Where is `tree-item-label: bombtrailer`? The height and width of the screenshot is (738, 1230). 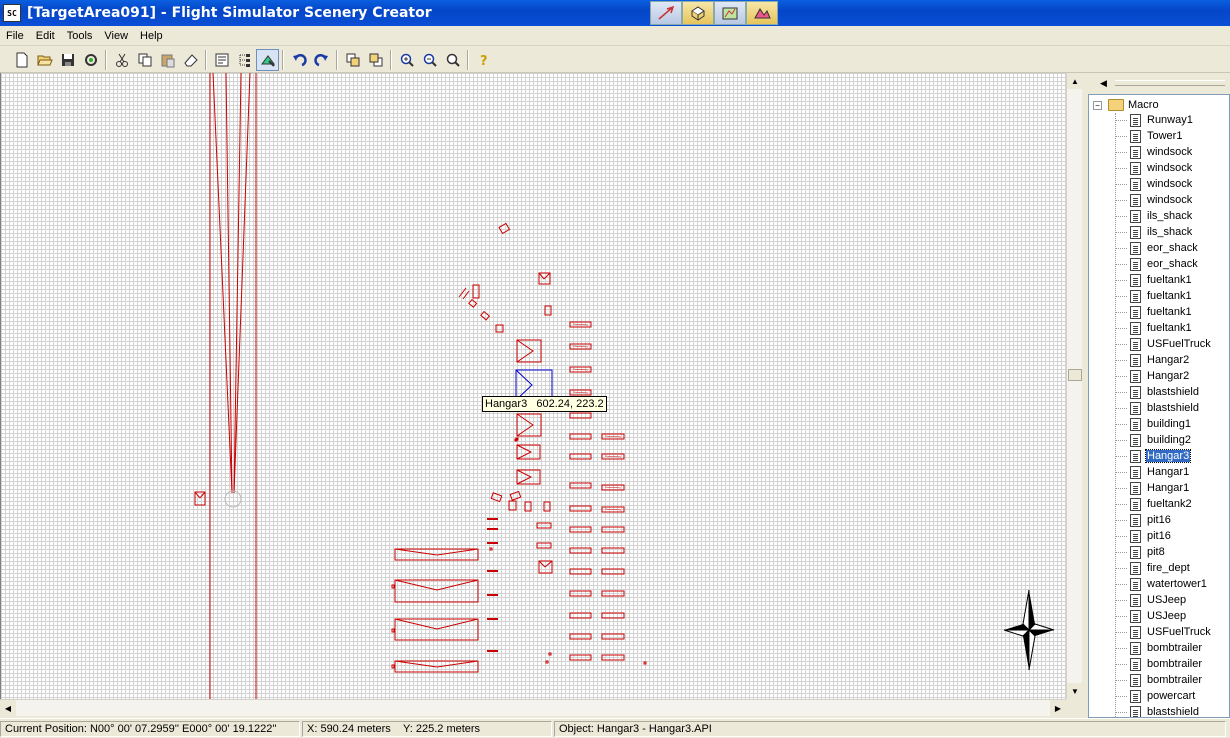 tree-item-label: bombtrailer is located at coordinates (1175, 648).